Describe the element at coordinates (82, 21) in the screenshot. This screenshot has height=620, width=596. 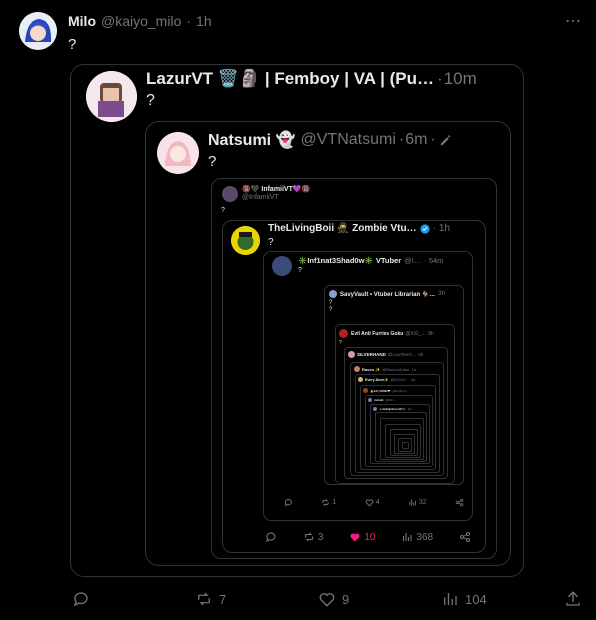
I see `display-name: Milo` at that location.